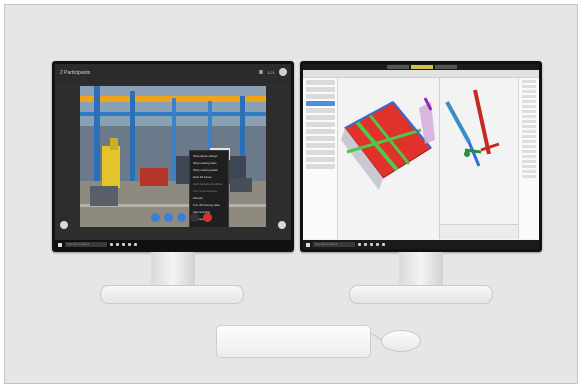 This screenshot has width=584, height=389. I want to click on feature-tree, so click(320, 158).